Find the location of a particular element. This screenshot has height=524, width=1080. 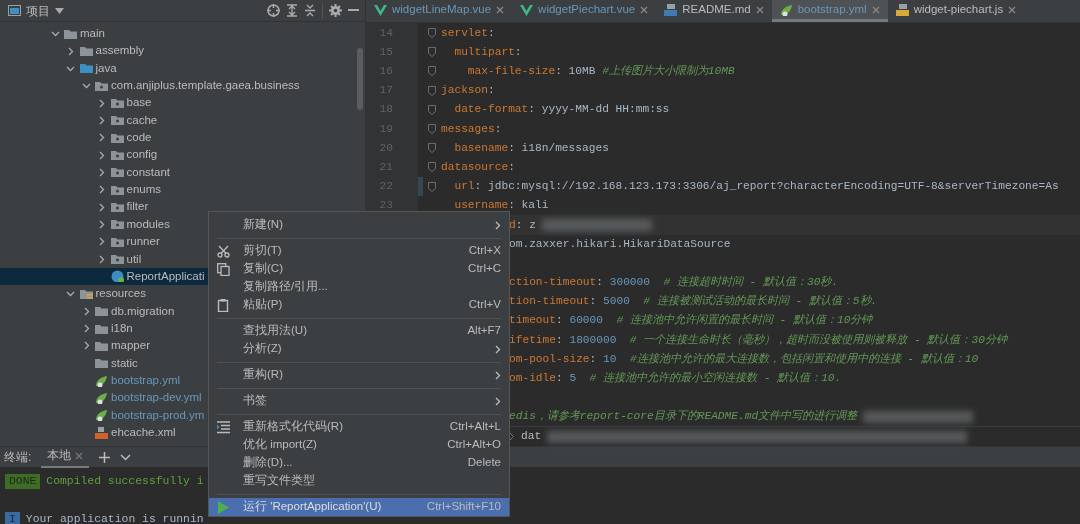

breadcrumb-item: dat is located at coordinates (531, 437).